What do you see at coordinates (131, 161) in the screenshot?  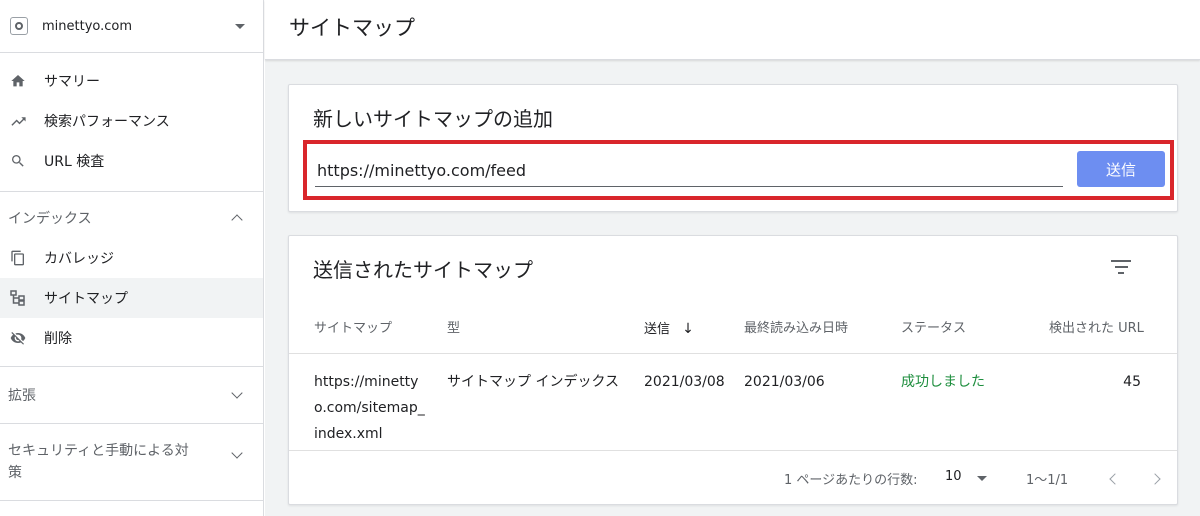 I see `nav-item-url-inspection: URL 検査` at bounding box center [131, 161].